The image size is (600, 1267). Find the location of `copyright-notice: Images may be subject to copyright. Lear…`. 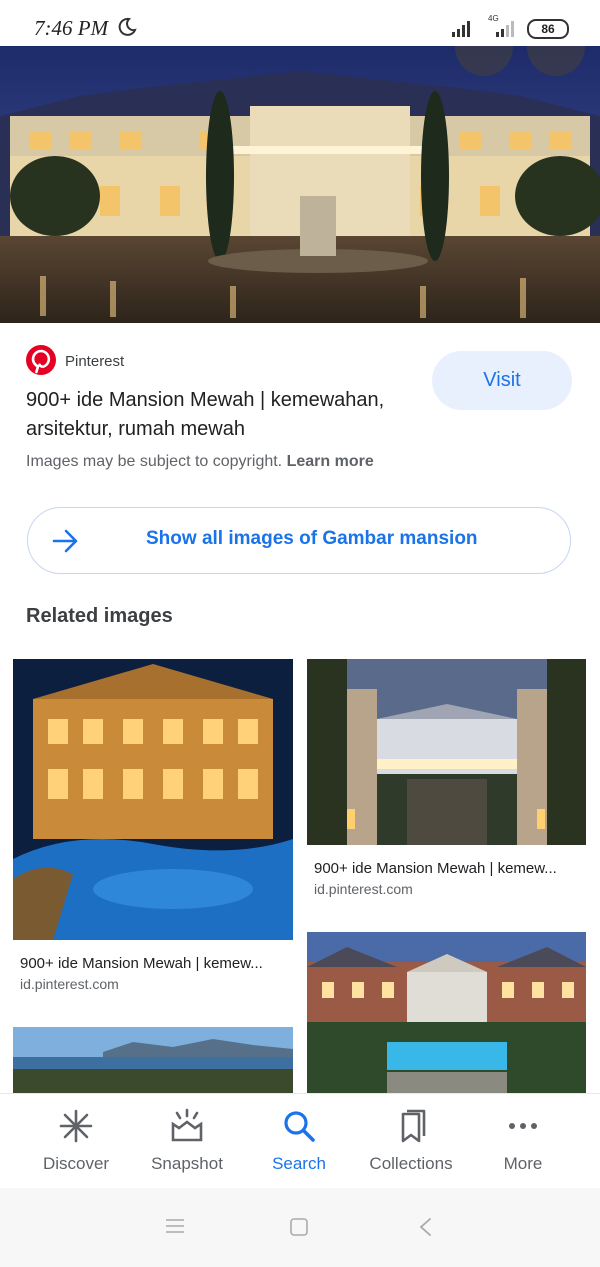

copyright-notice: Images may be subject to copyright. Lear… is located at coordinates (200, 462).